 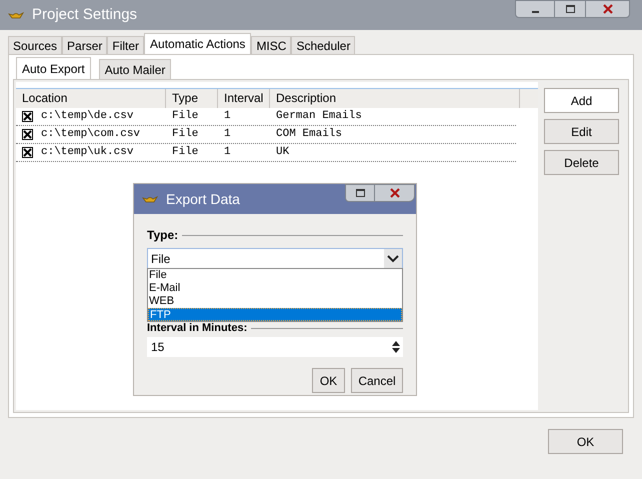 I want to click on tab: Sources, so click(x=35, y=45).